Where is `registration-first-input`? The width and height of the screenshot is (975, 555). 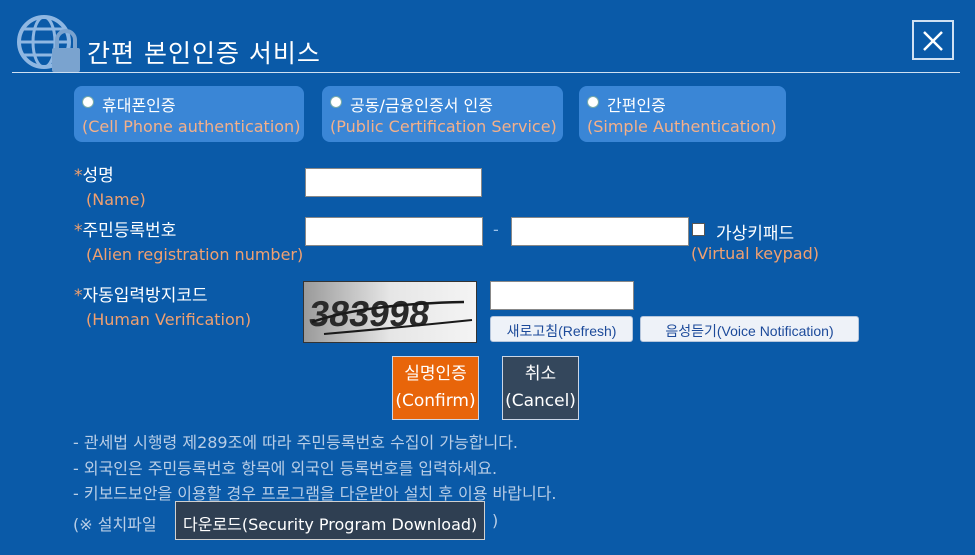
registration-first-input is located at coordinates (394, 231).